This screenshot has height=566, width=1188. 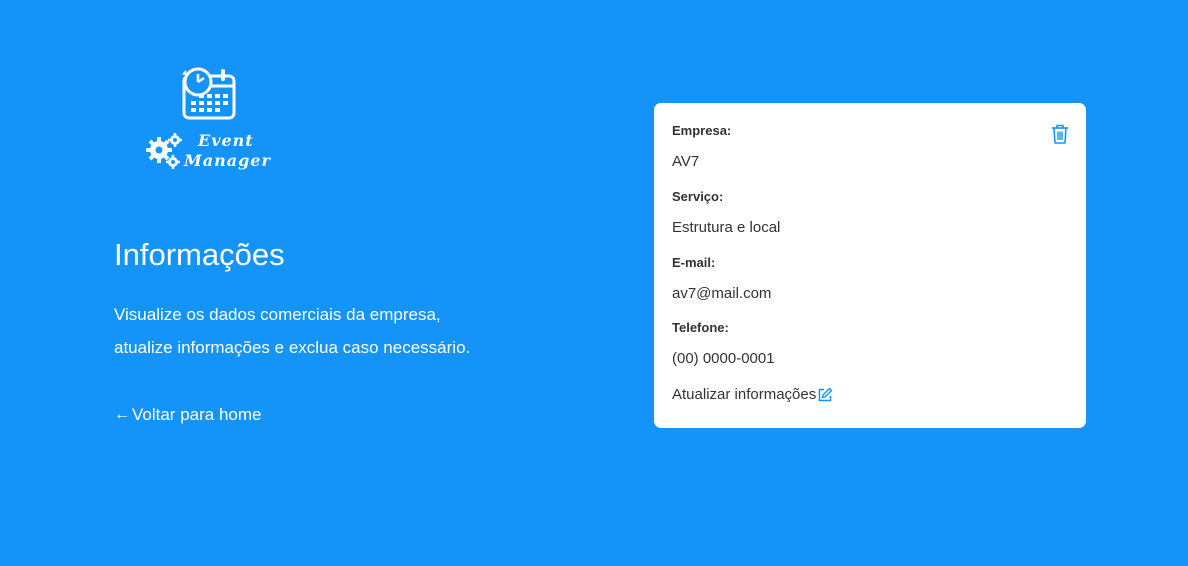 I want to click on logo-text-line2: Manager, so click(x=227, y=160).